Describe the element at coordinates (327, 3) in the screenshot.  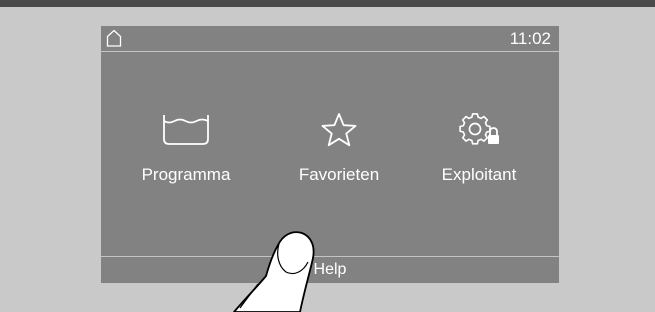
I see `top-frame-bar` at that location.